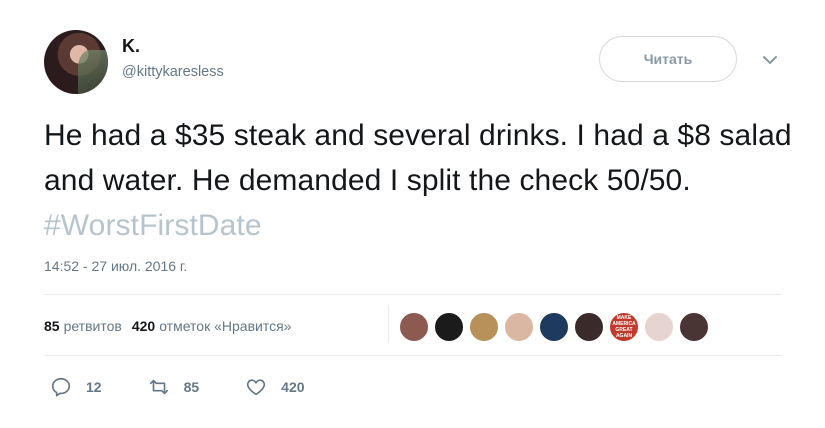 This screenshot has height=428, width=825. What do you see at coordinates (61, 387) in the screenshot?
I see `reply-icon` at bounding box center [61, 387].